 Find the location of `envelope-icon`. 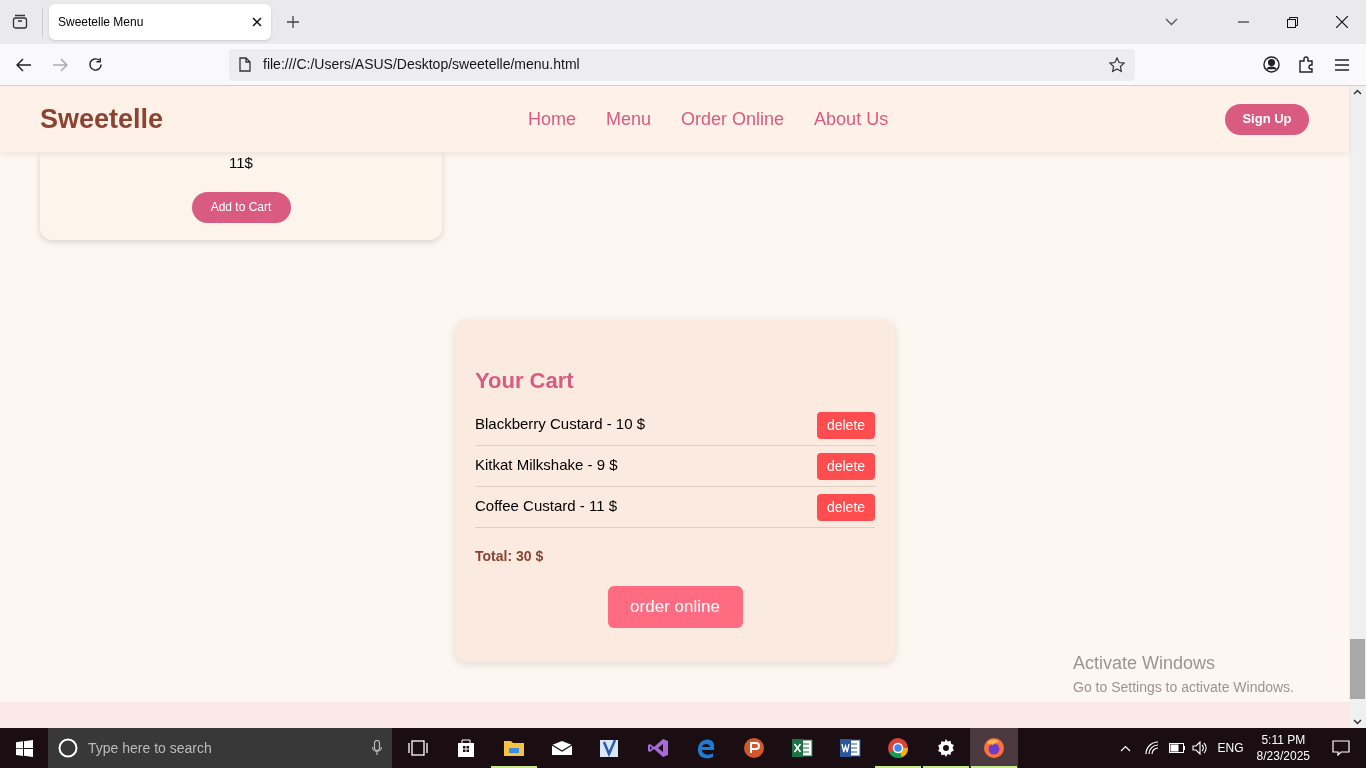

envelope-icon is located at coordinates (562, 748).